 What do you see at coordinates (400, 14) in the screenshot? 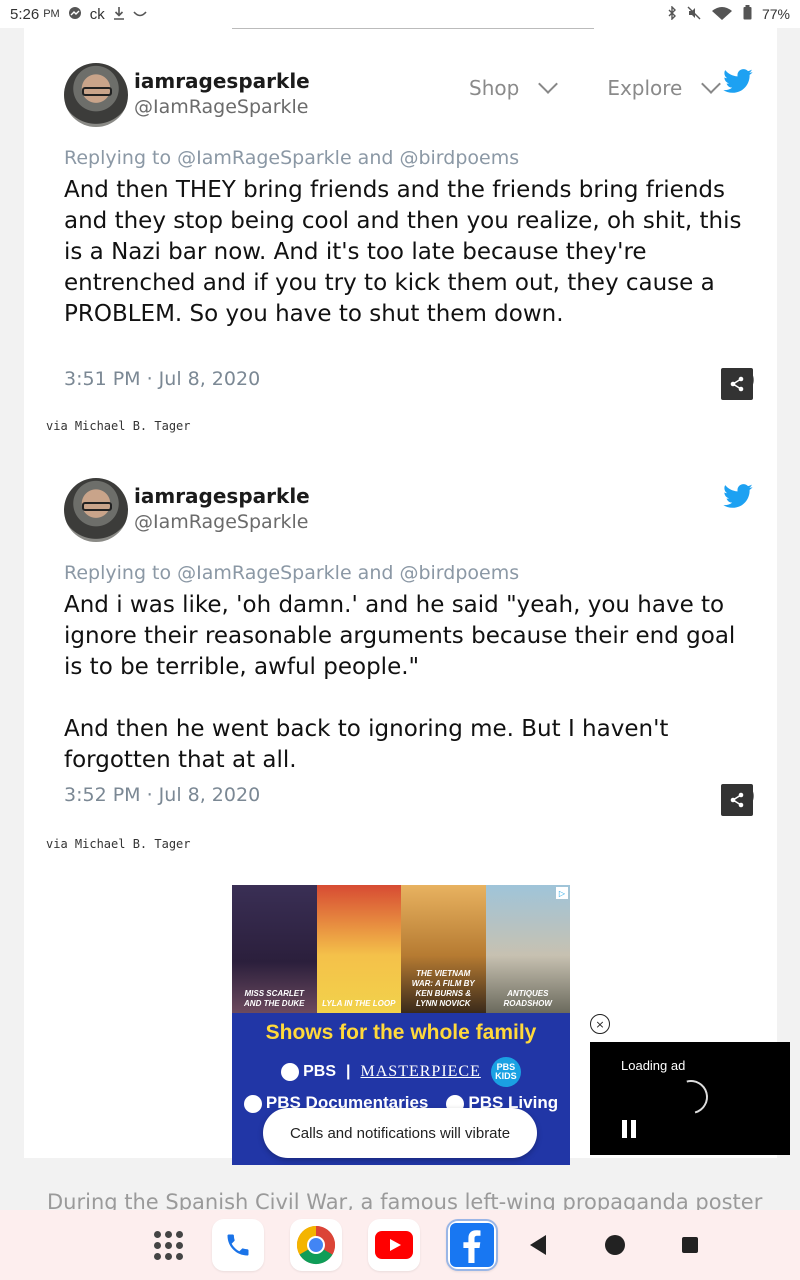
I see `status-bar: 5:26 PM ck 77%` at bounding box center [400, 14].